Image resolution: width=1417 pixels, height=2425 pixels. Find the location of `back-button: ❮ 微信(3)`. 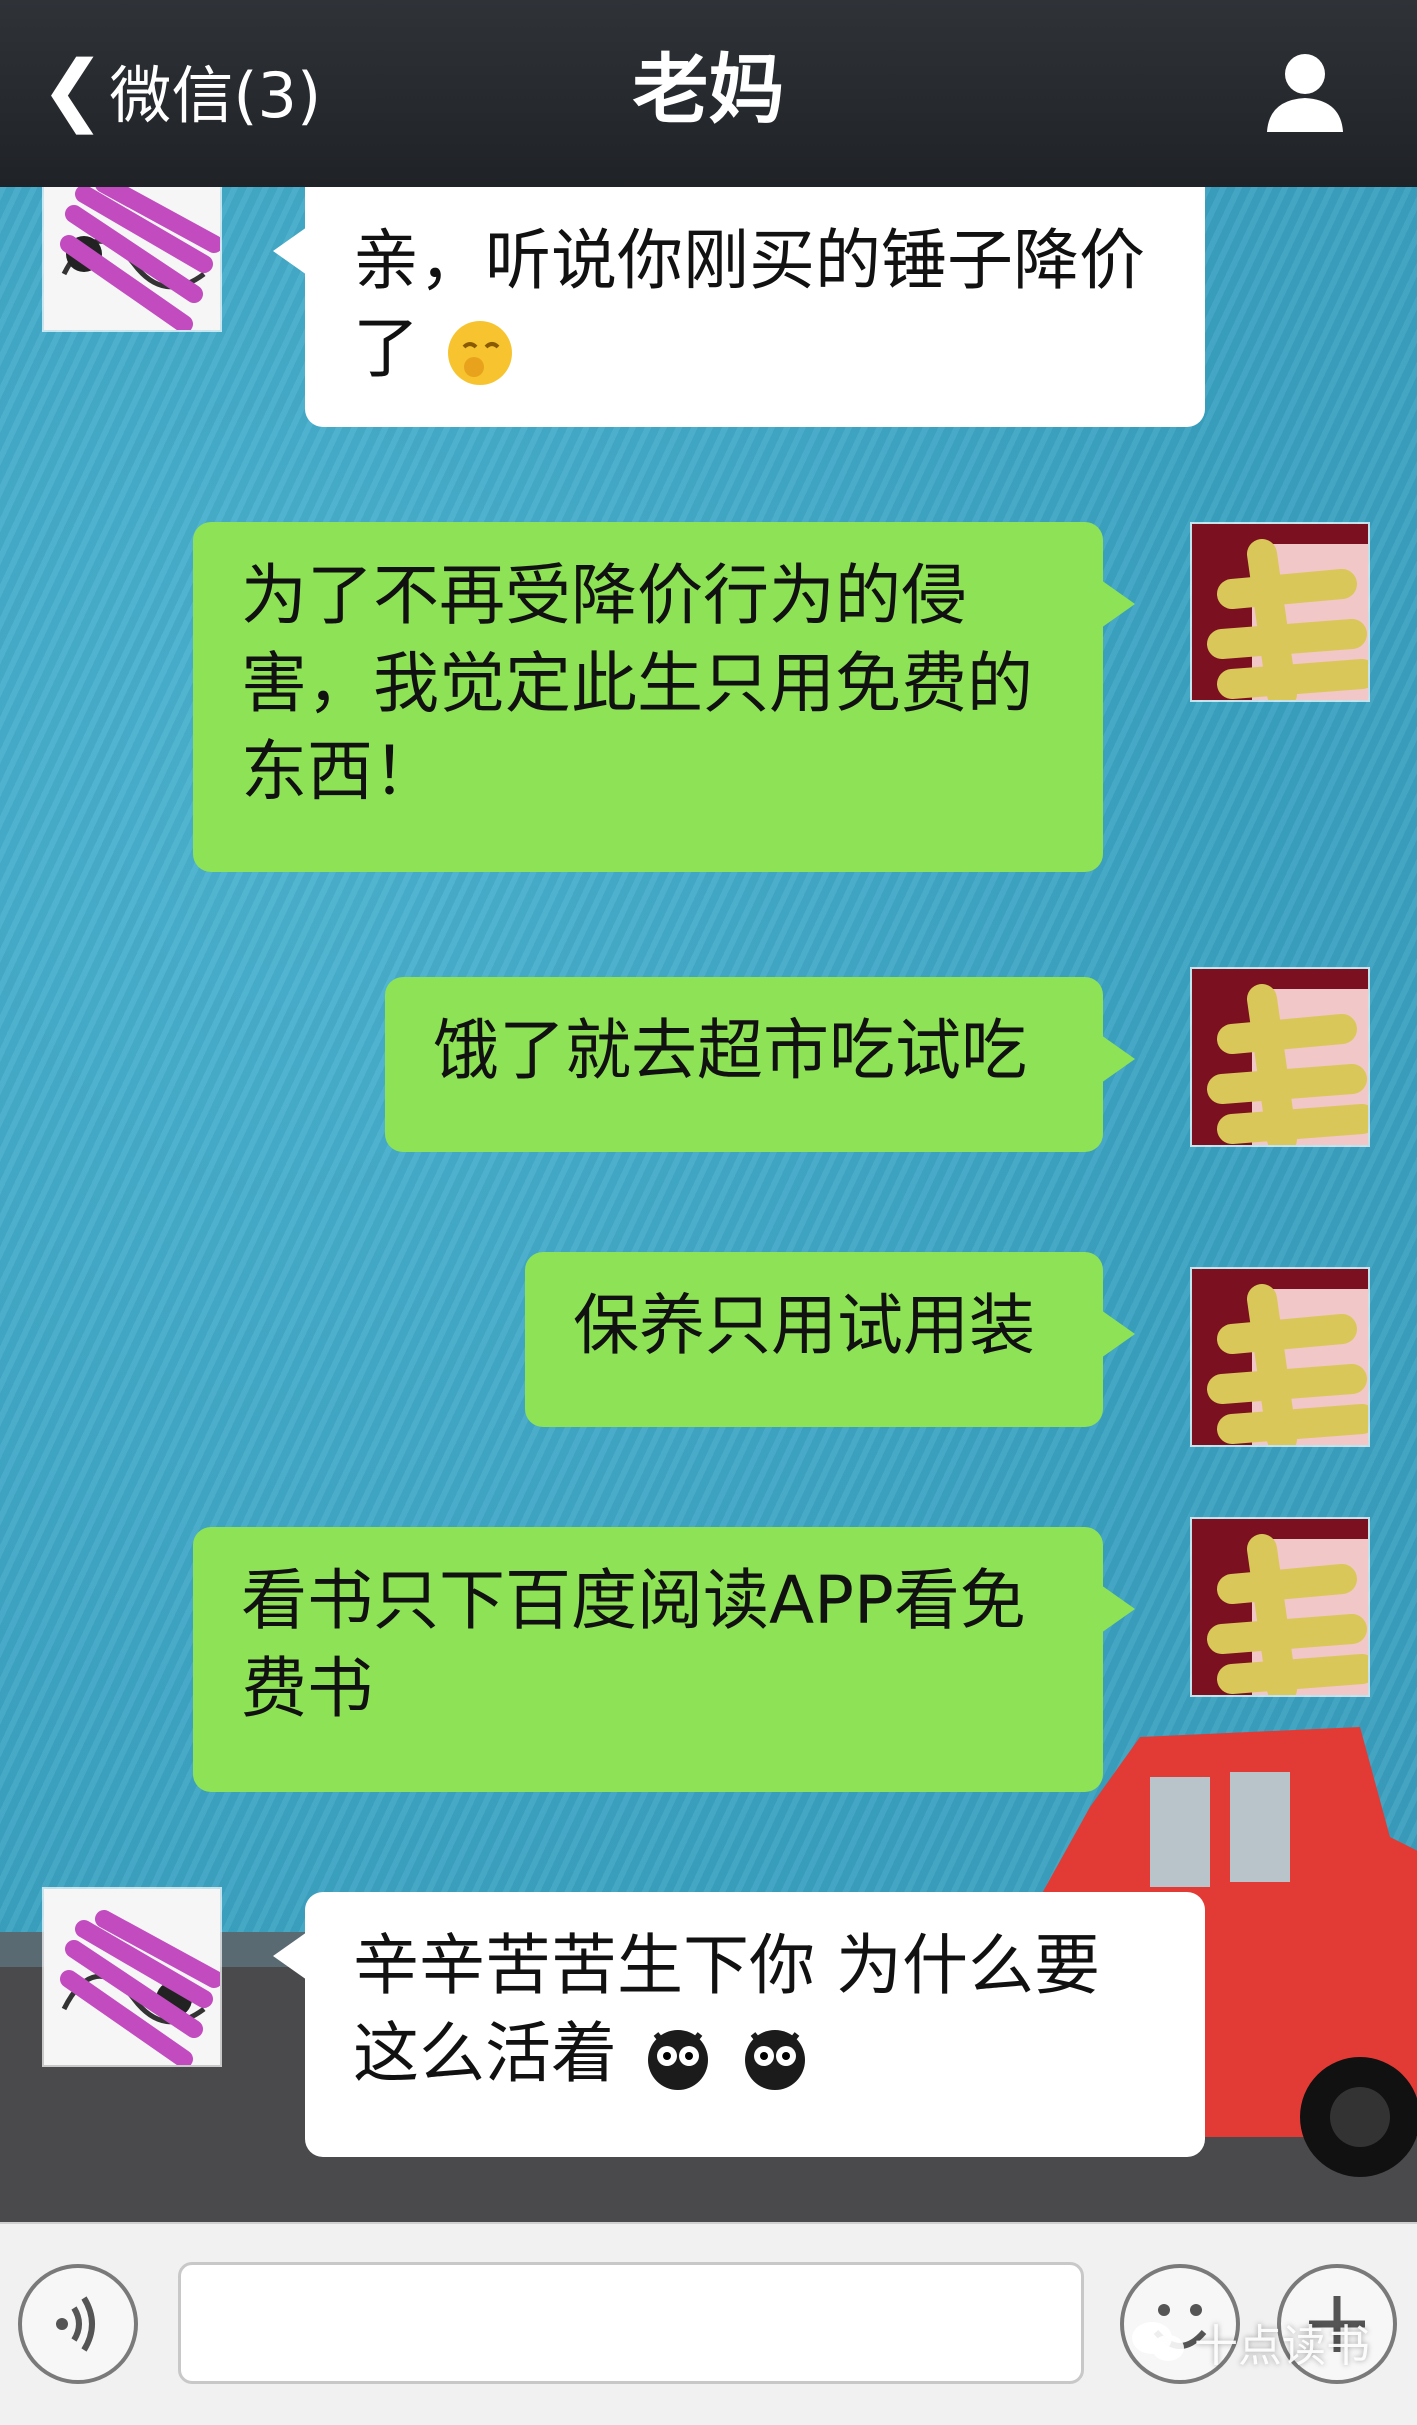

back-button: ❮ 微信(3) is located at coordinates (180, 90).